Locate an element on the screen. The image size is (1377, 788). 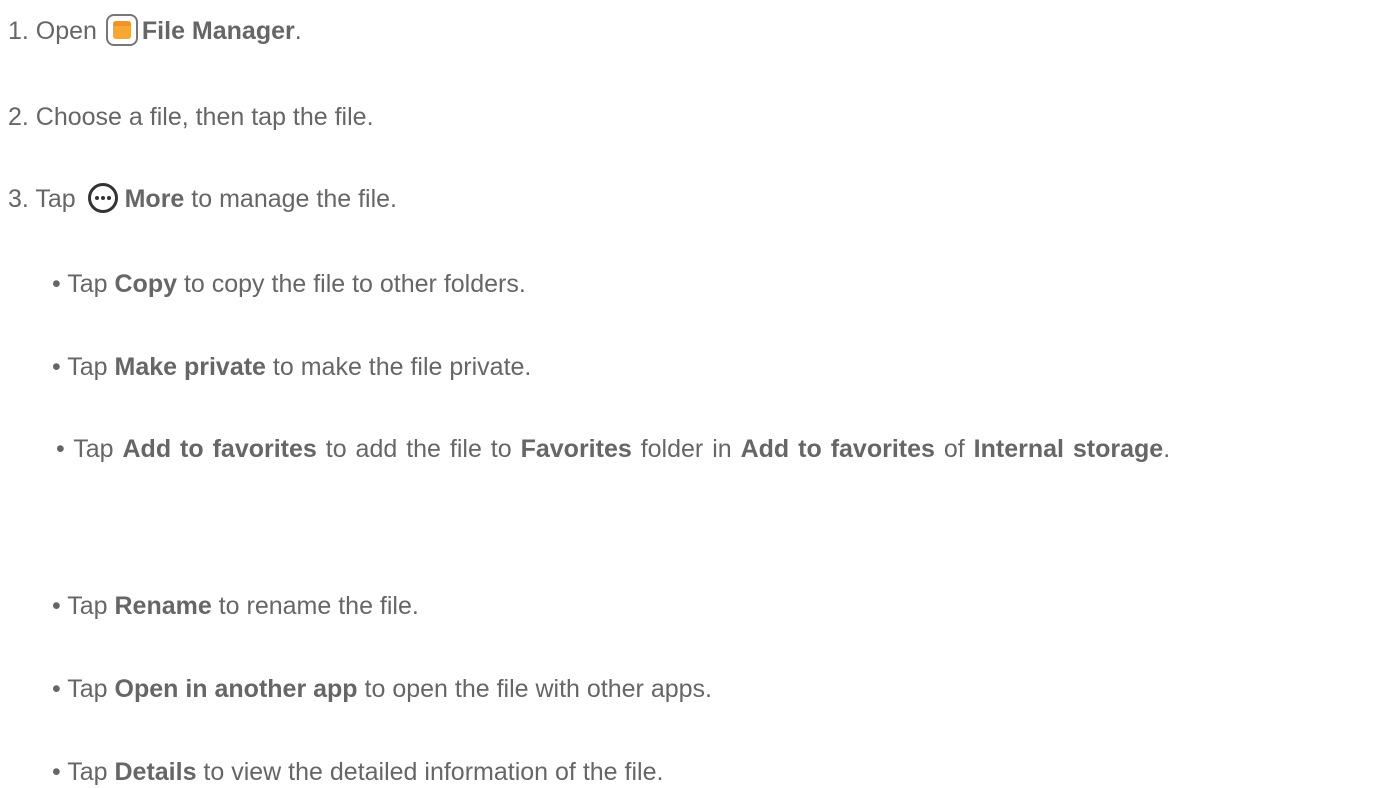
add-to-favorites-section-label: Add to favorites is located at coordinates (837, 449).